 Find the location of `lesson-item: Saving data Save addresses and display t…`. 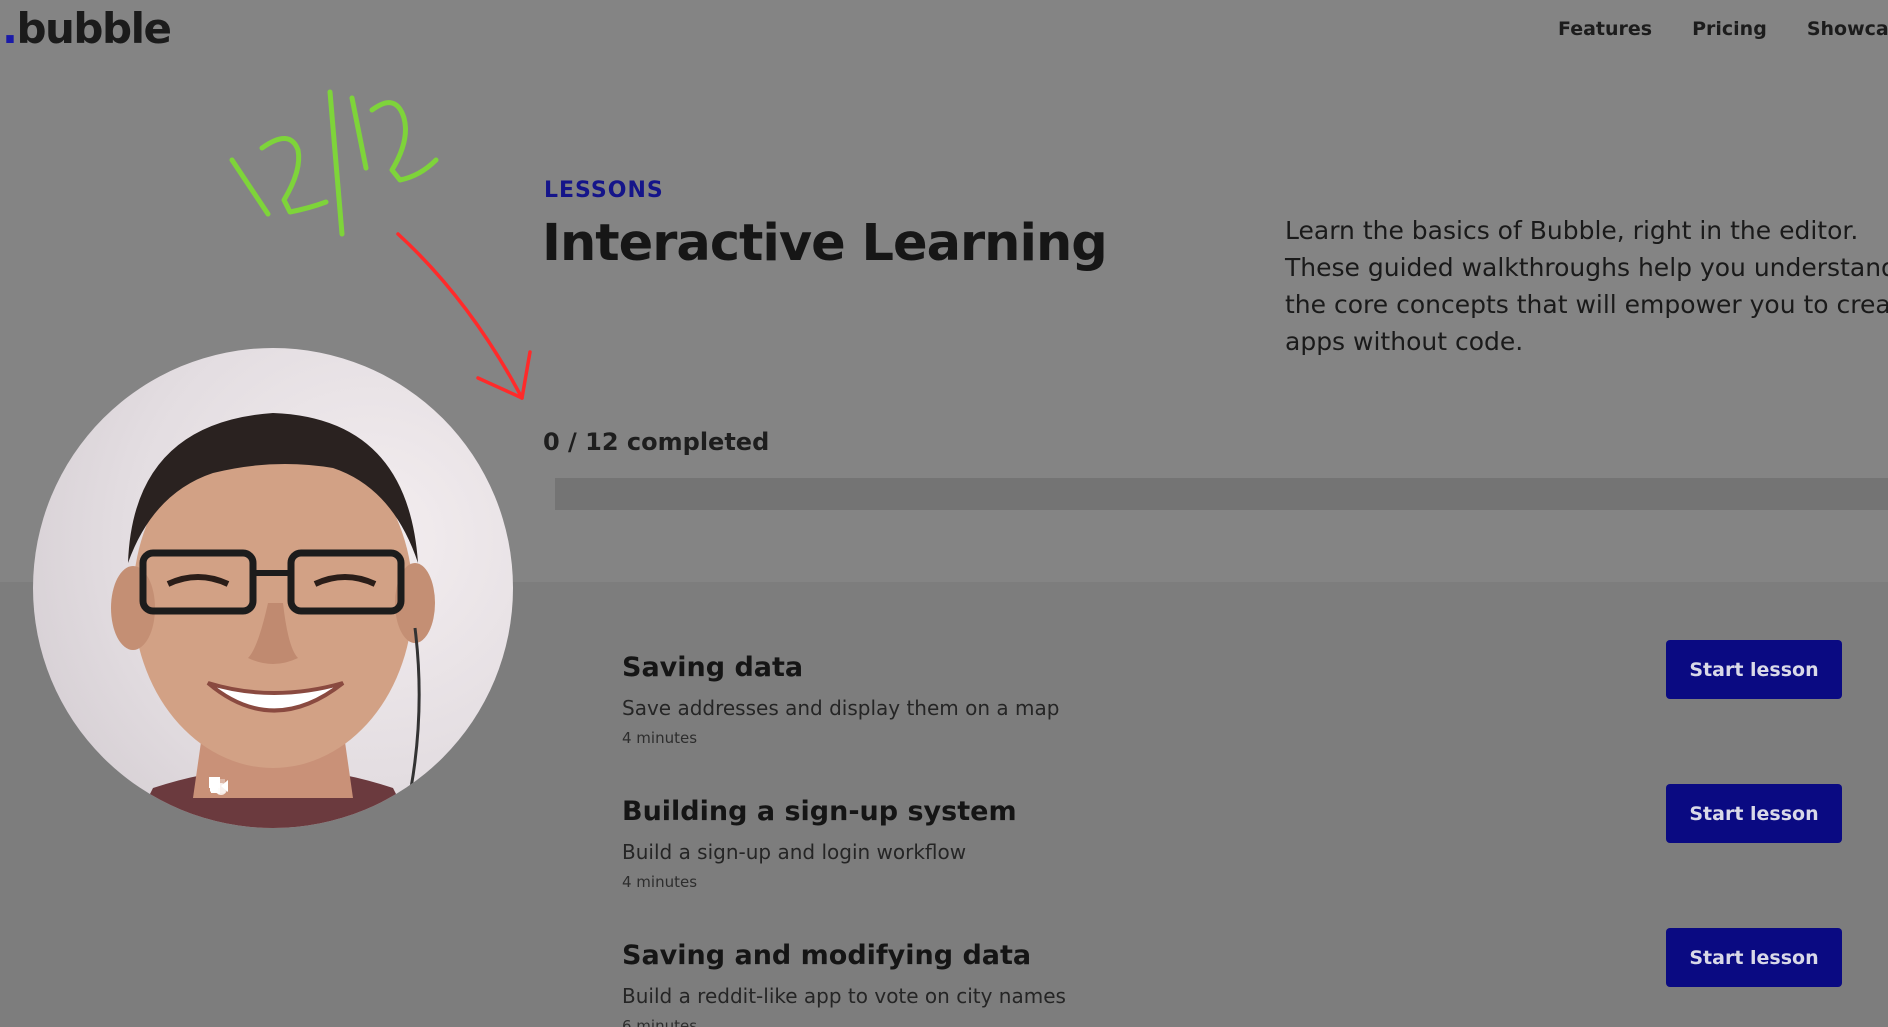

lesson-item: Saving data Save addresses and display t… is located at coordinates (1237, 706).